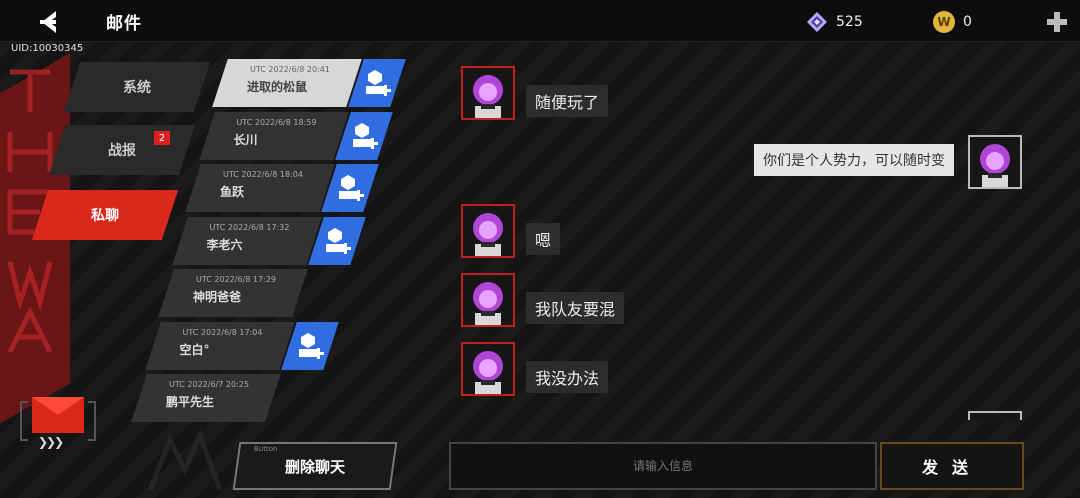 The image size is (1080, 498). What do you see at coordinates (190, 402) in the screenshot?
I see `conversation-name: 鹏平先生` at bounding box center [190, 402].